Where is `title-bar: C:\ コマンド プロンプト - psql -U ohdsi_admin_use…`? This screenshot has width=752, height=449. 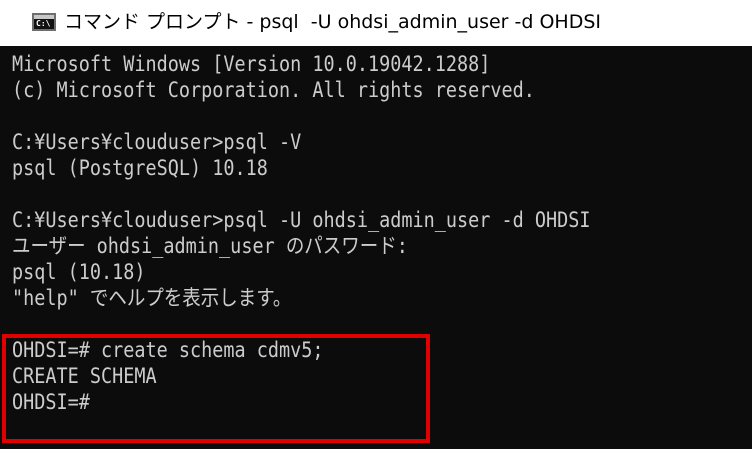
title-bar: C:\ コマンド プロンプト - psql -U ohdsi_admin_use… is located at coordinates (376, 23).